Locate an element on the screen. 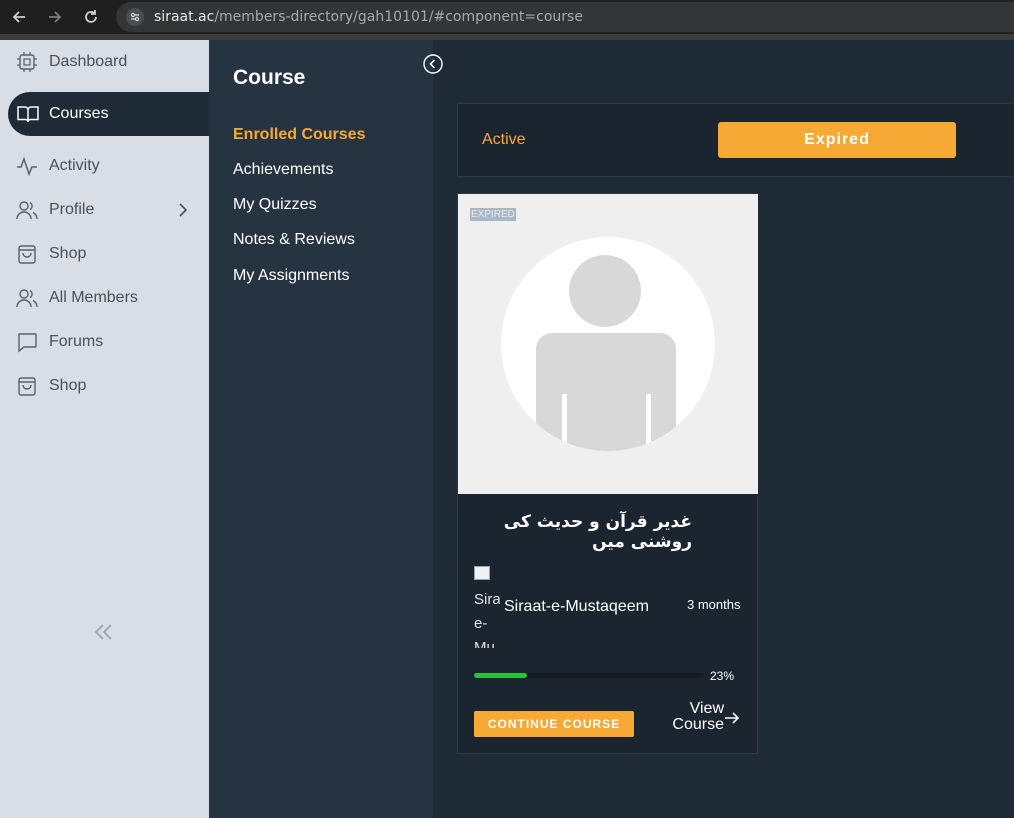  arrow-right-icon is located at coordinates (732, 718).